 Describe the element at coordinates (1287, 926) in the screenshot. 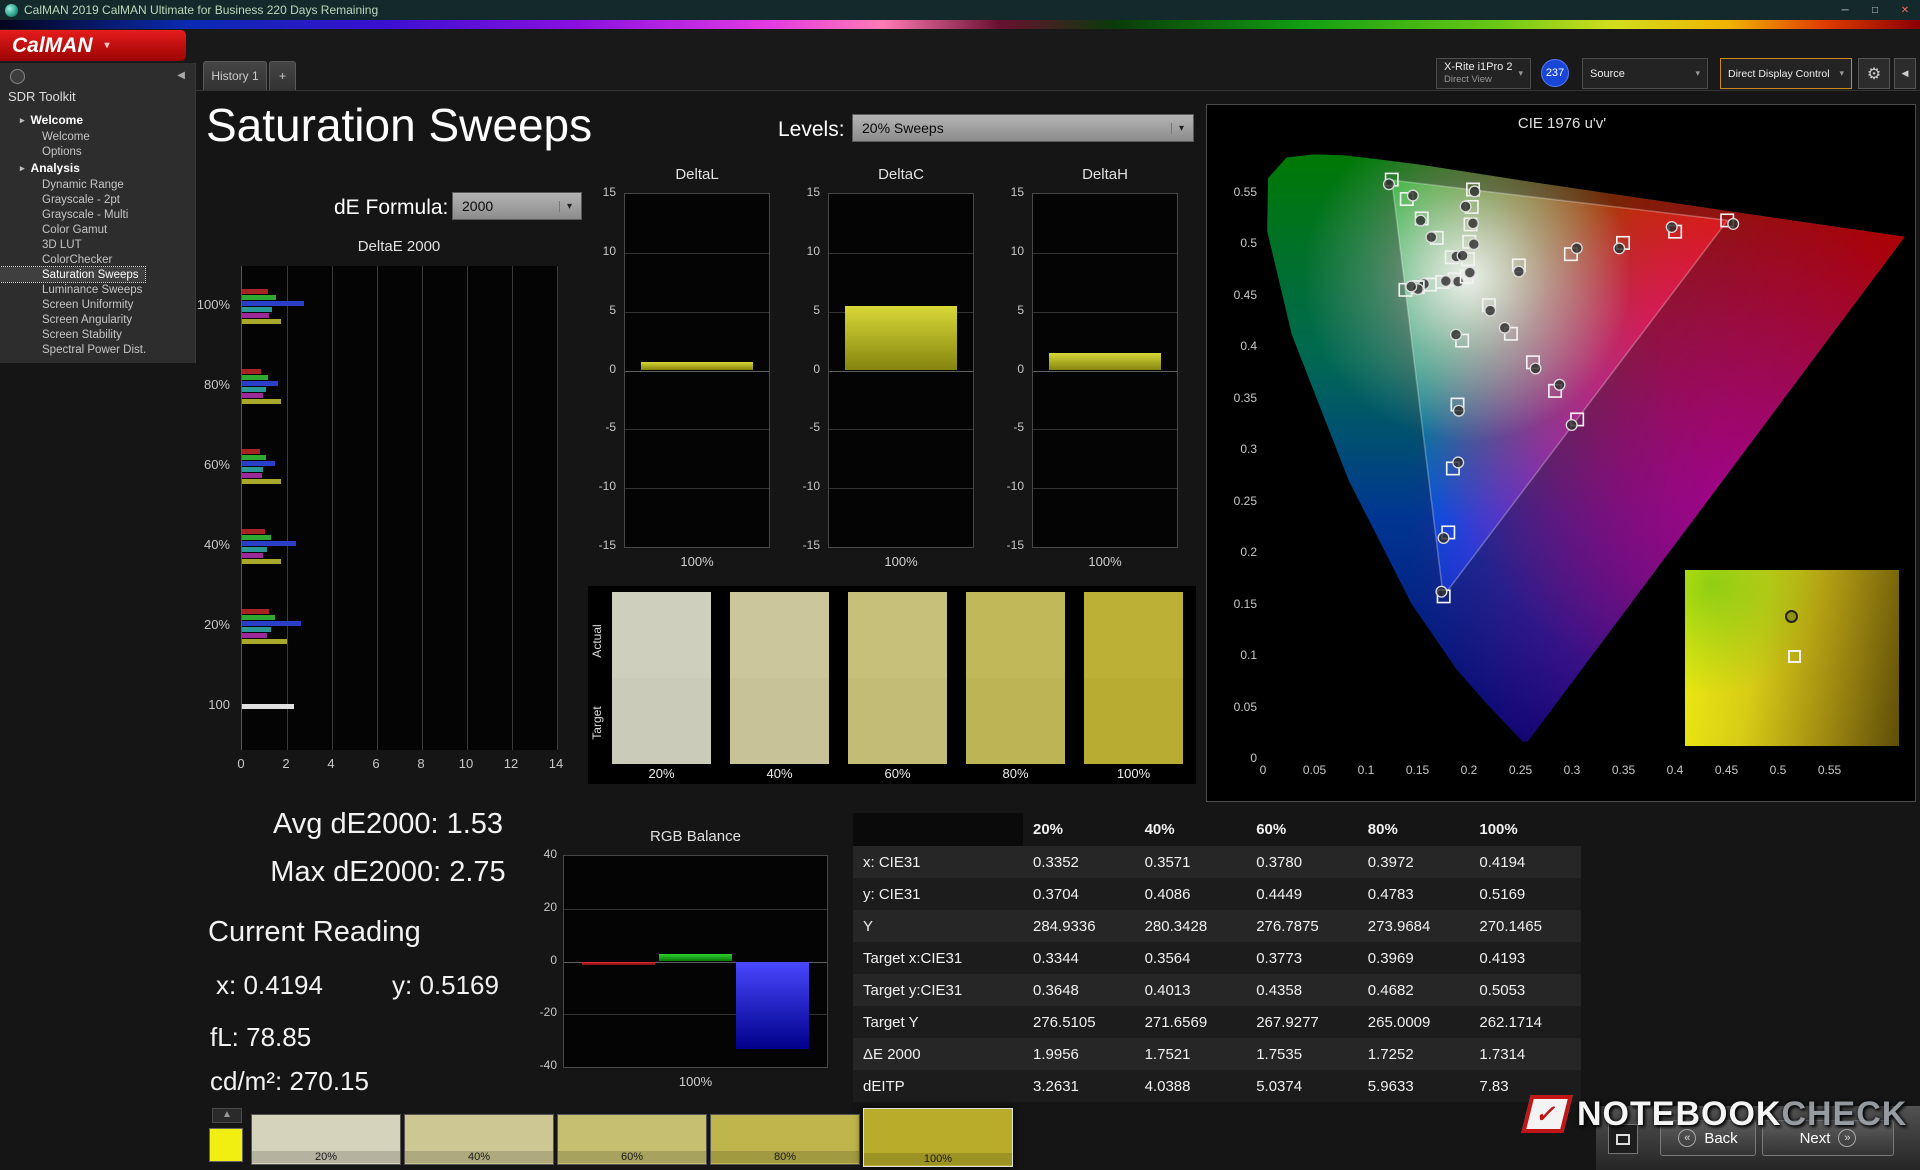

I see `cell-value: 276.7875` at that location.